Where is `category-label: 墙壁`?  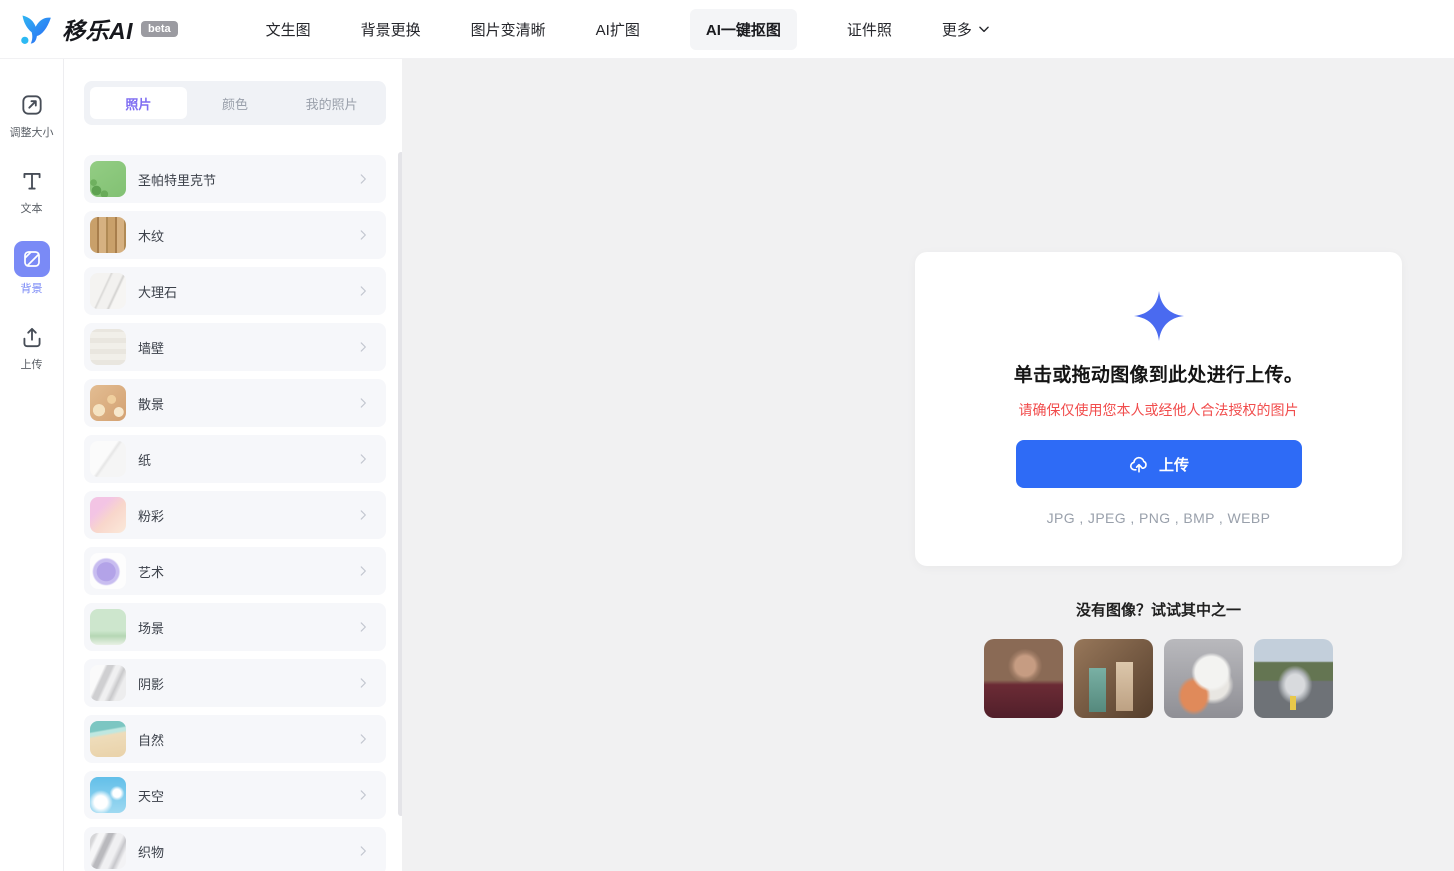 category-label: 墙壁 is located at coordinates (151, 348).